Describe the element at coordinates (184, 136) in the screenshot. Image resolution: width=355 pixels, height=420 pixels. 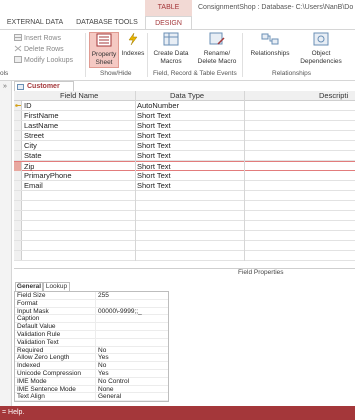
I see `table-row: Street Short Text` at that location.